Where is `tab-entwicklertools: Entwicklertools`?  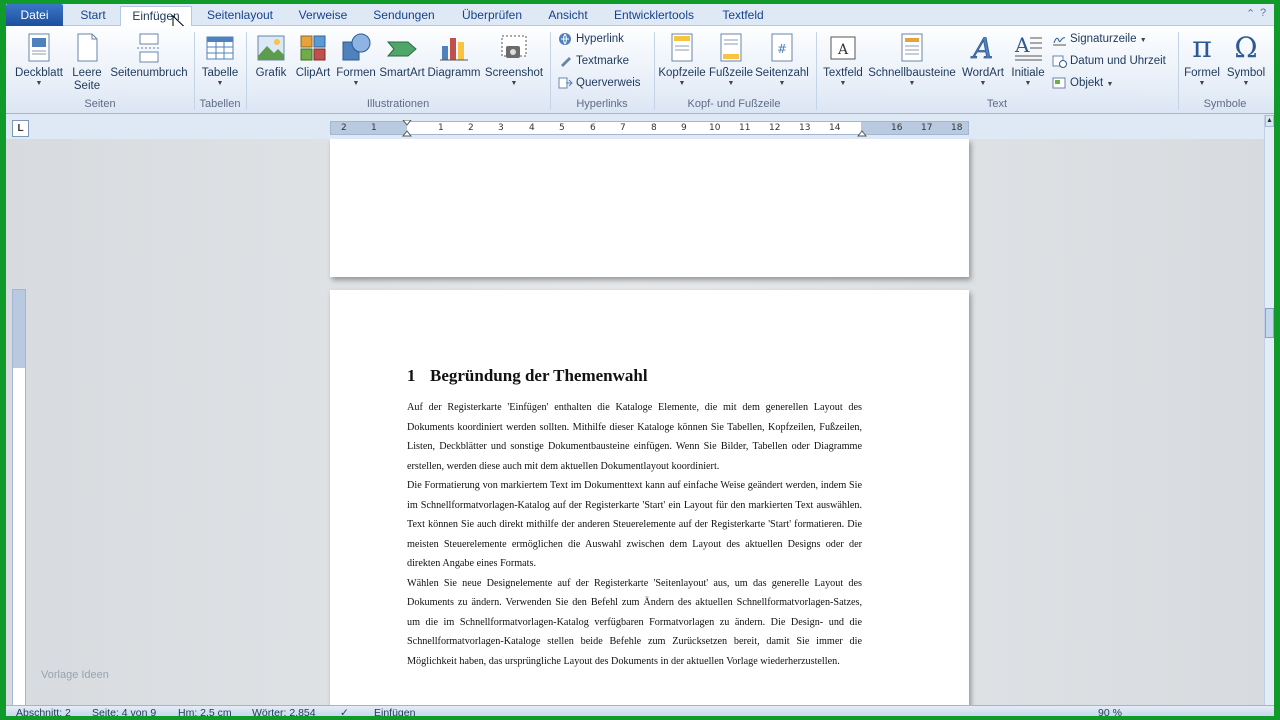
tab-entwicklertools: Entwicklertools is located at coordinates (654, 16).